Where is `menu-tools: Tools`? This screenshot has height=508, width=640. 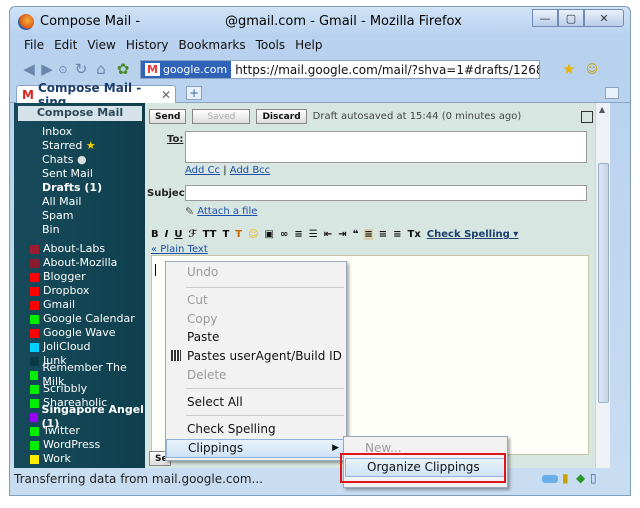
menu-tools: Tools is located at coordinates (271, 46).